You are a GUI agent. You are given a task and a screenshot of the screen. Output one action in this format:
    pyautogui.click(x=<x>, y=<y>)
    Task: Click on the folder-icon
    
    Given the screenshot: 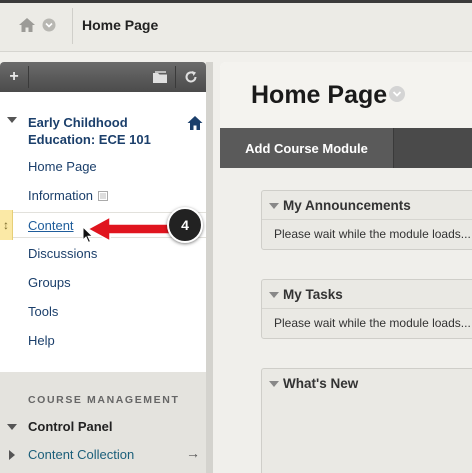 What is the action you would take?
    pyautogui.click(x=160, y=77)
    